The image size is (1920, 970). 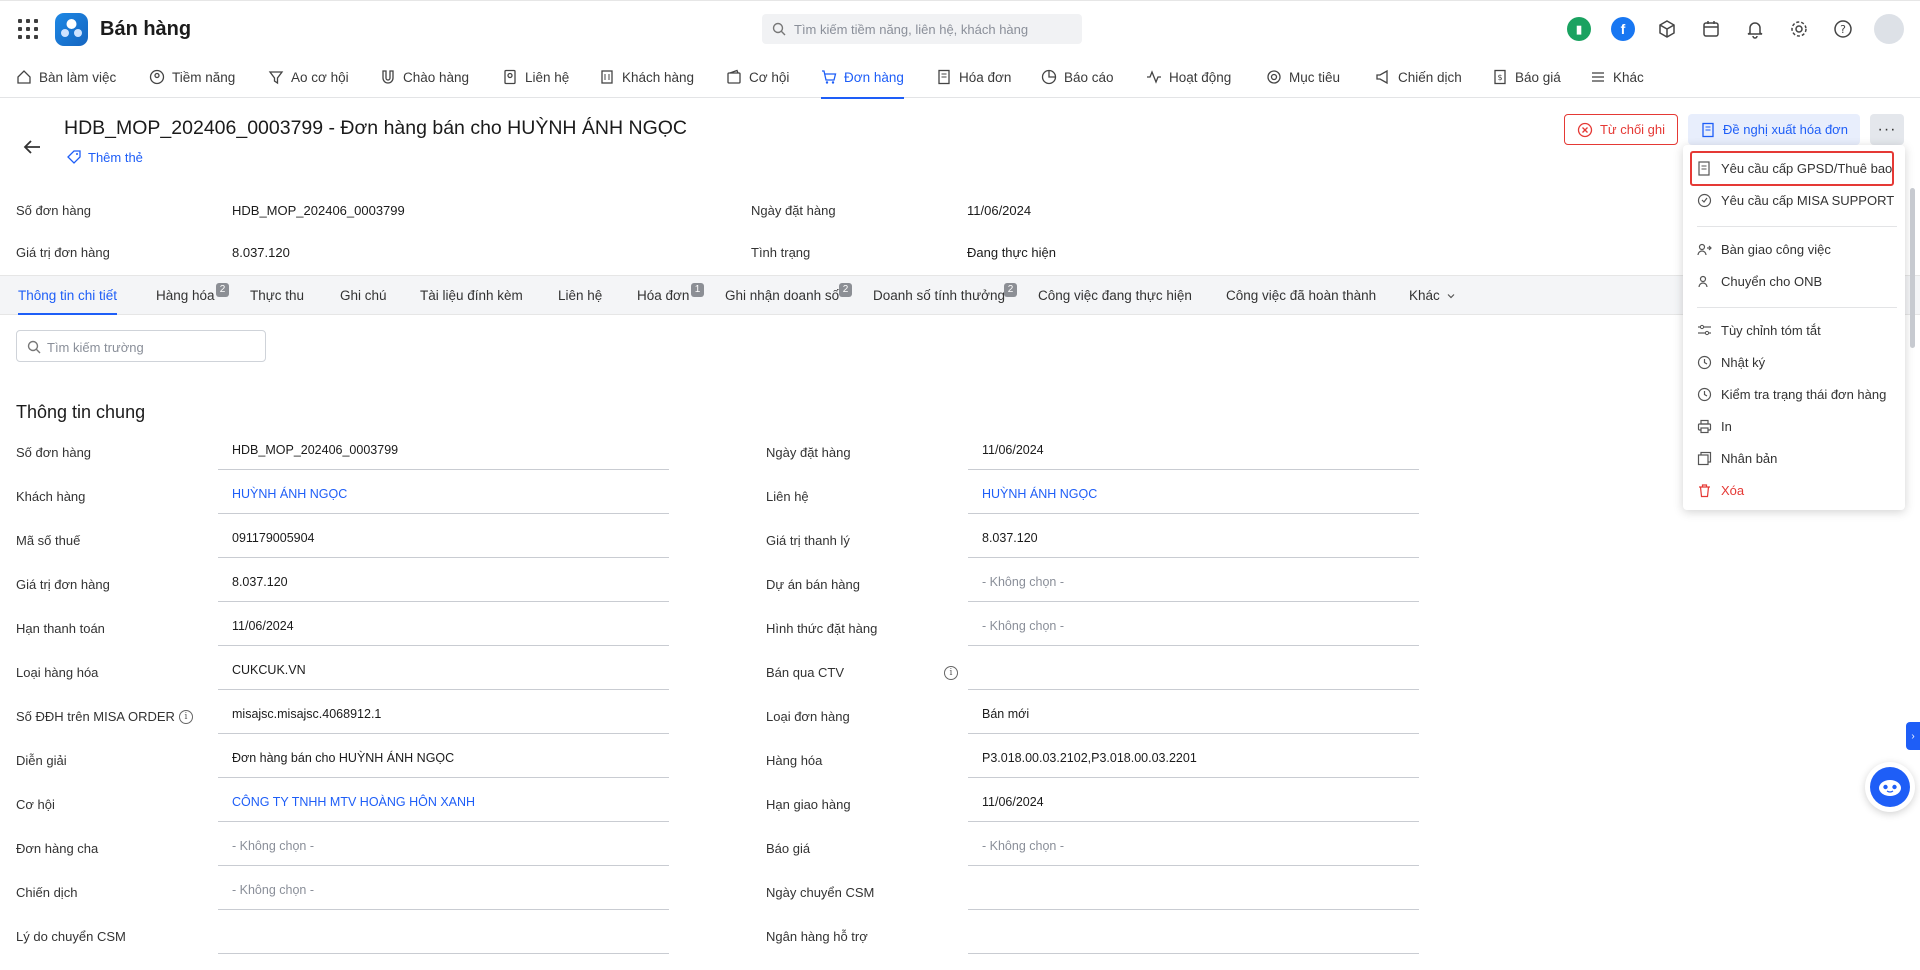 I want to click on tab-hang-hoa: Hàng hóa 2, so click(x=192, y=295).